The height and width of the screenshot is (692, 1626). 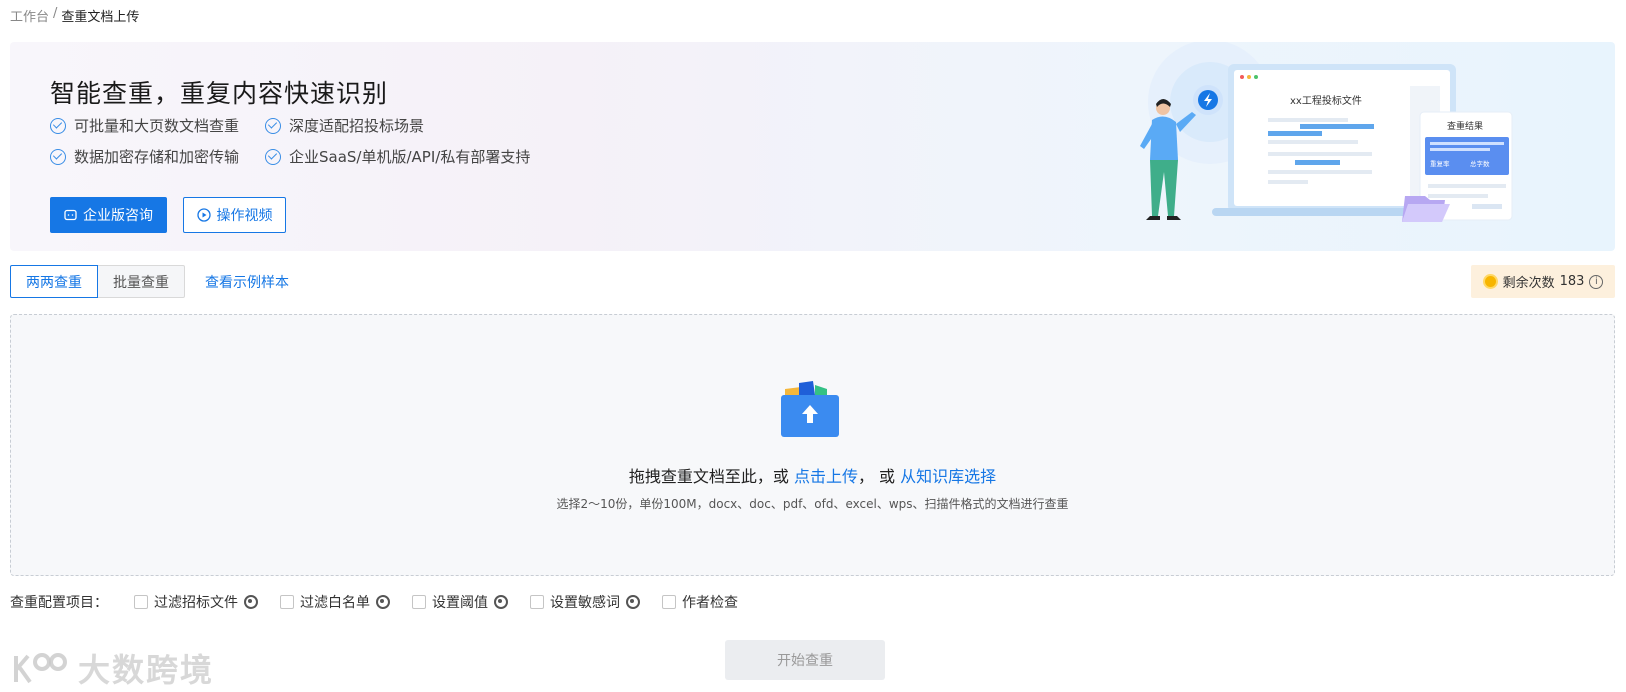 What do you see at coordinates (805, 660) in the screenshot?
I see `start-check-button: 开始查重` at bounding box center [805, 660].